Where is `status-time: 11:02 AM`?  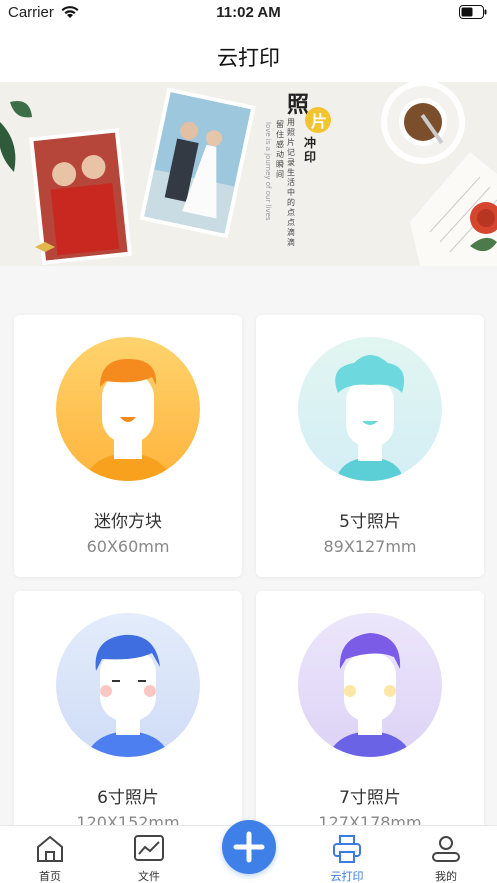
status-time: 11:02 AM is located at coordinates (248, 12).